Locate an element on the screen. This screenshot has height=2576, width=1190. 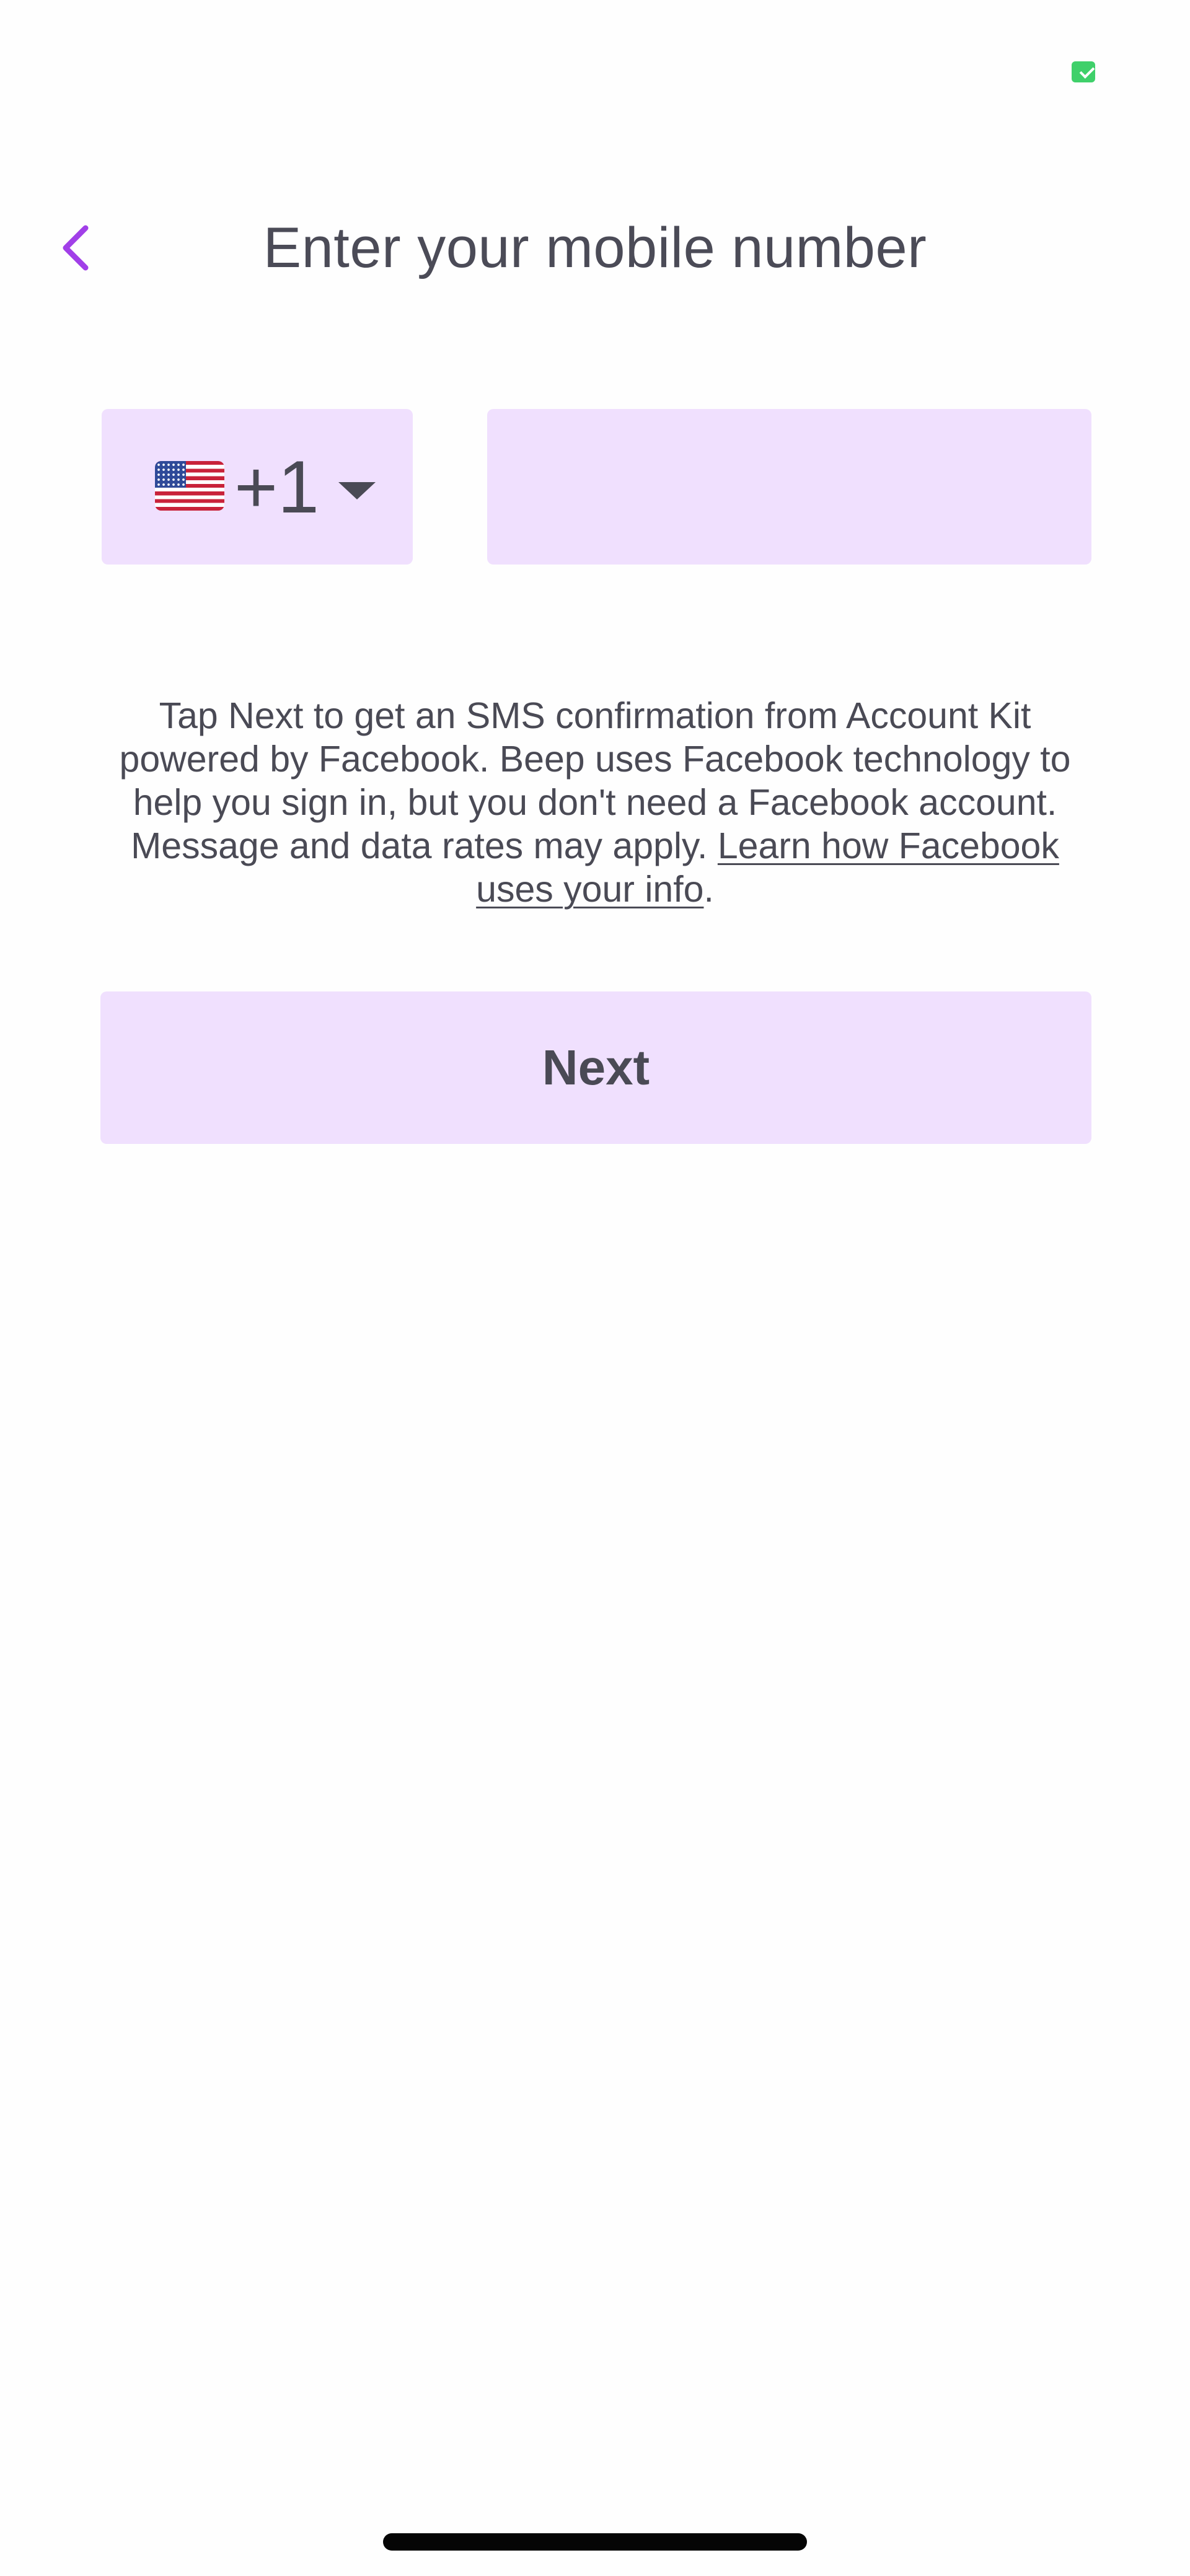
phone-number-input is located at coordinates (789, 487).